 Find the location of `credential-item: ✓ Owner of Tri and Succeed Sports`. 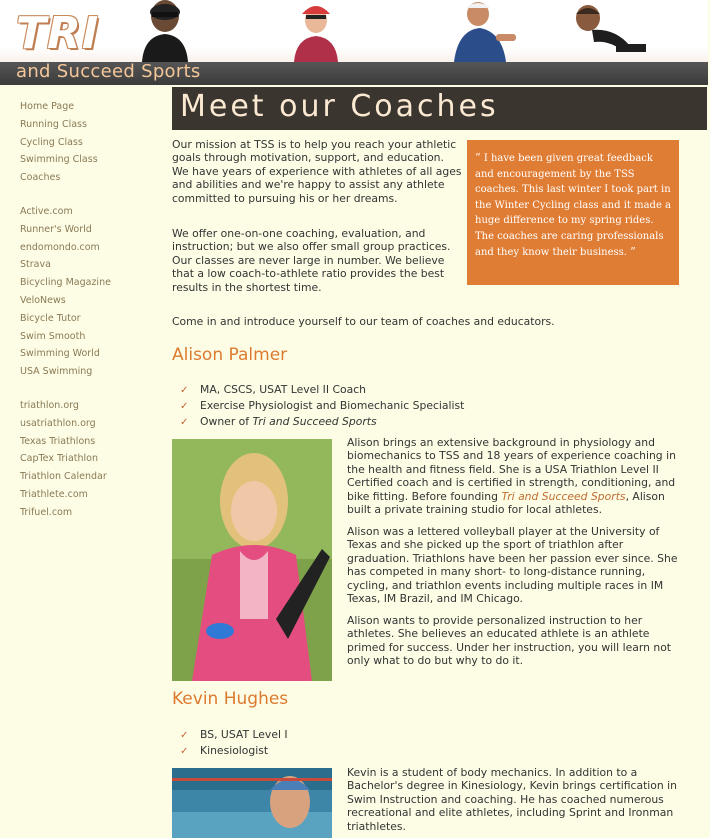

credential-item: ✓ Owner of Tri and Succeed Sports is located at coordinates (322, 422).